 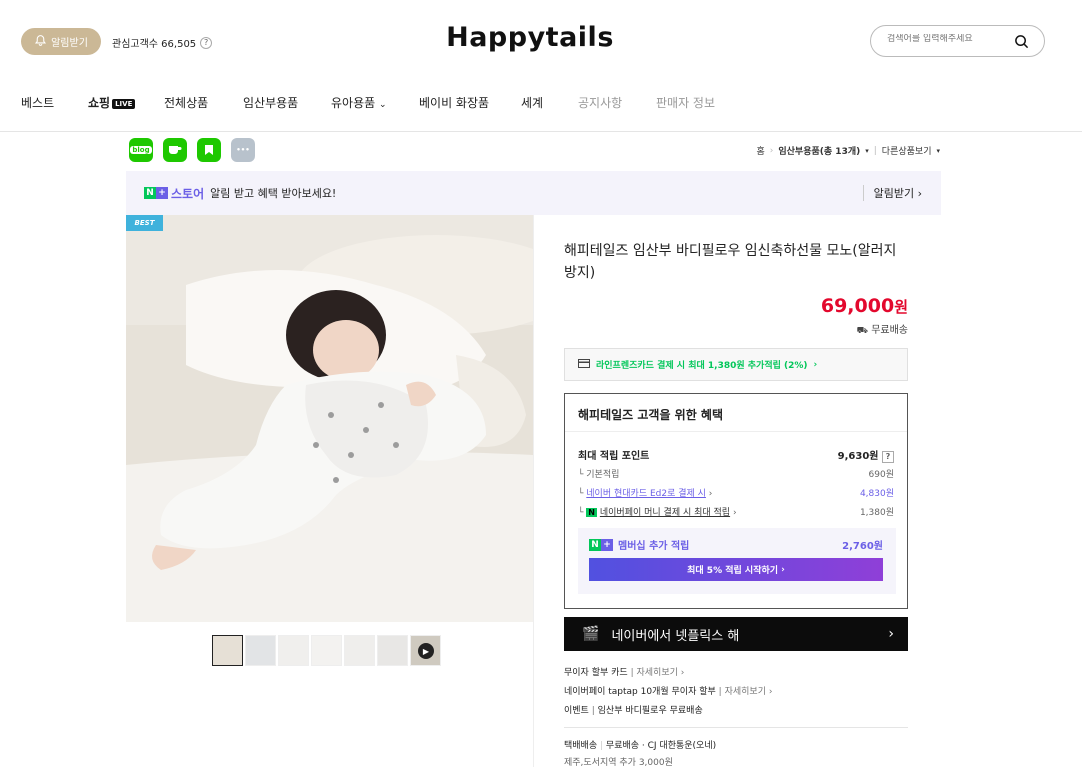 I want to click on membership-start-button: 최대 5% 적립 시작하기 ›, so click(x=736, y=569).